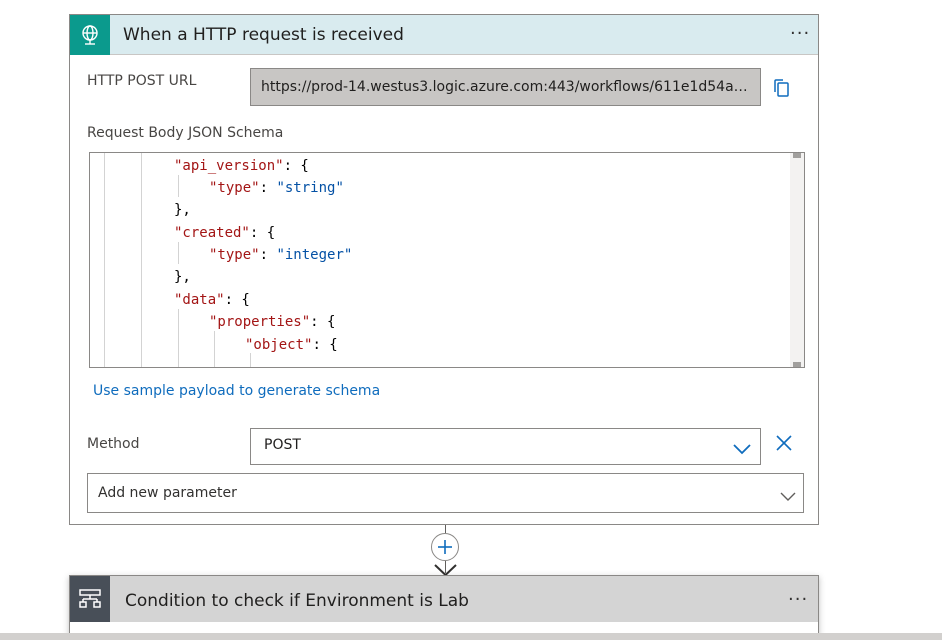 This screenshot has height=640, width=942. I want to click on condition-title: Condition to check if Environment is Lab, so click(297, 601).